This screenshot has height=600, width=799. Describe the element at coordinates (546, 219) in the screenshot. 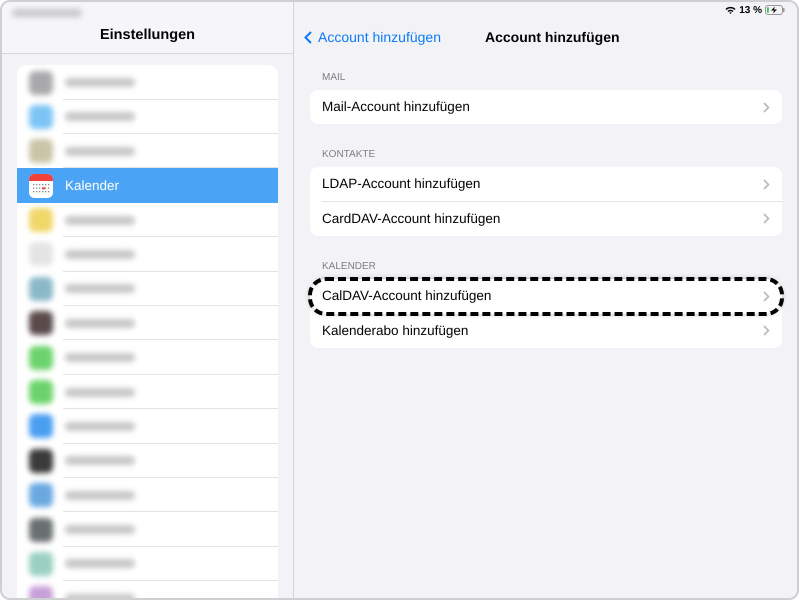

I see `settings-row: CardDAV-Account hinzufügen` at that location.